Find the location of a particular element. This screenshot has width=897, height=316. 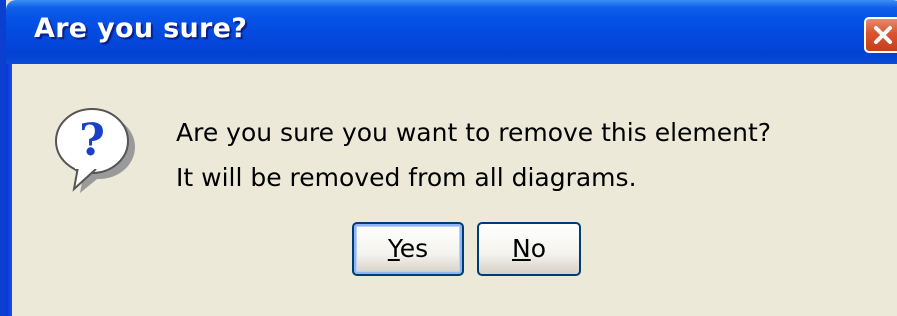

dialog-title: Are you sure? is located at coordinates (141, 28).